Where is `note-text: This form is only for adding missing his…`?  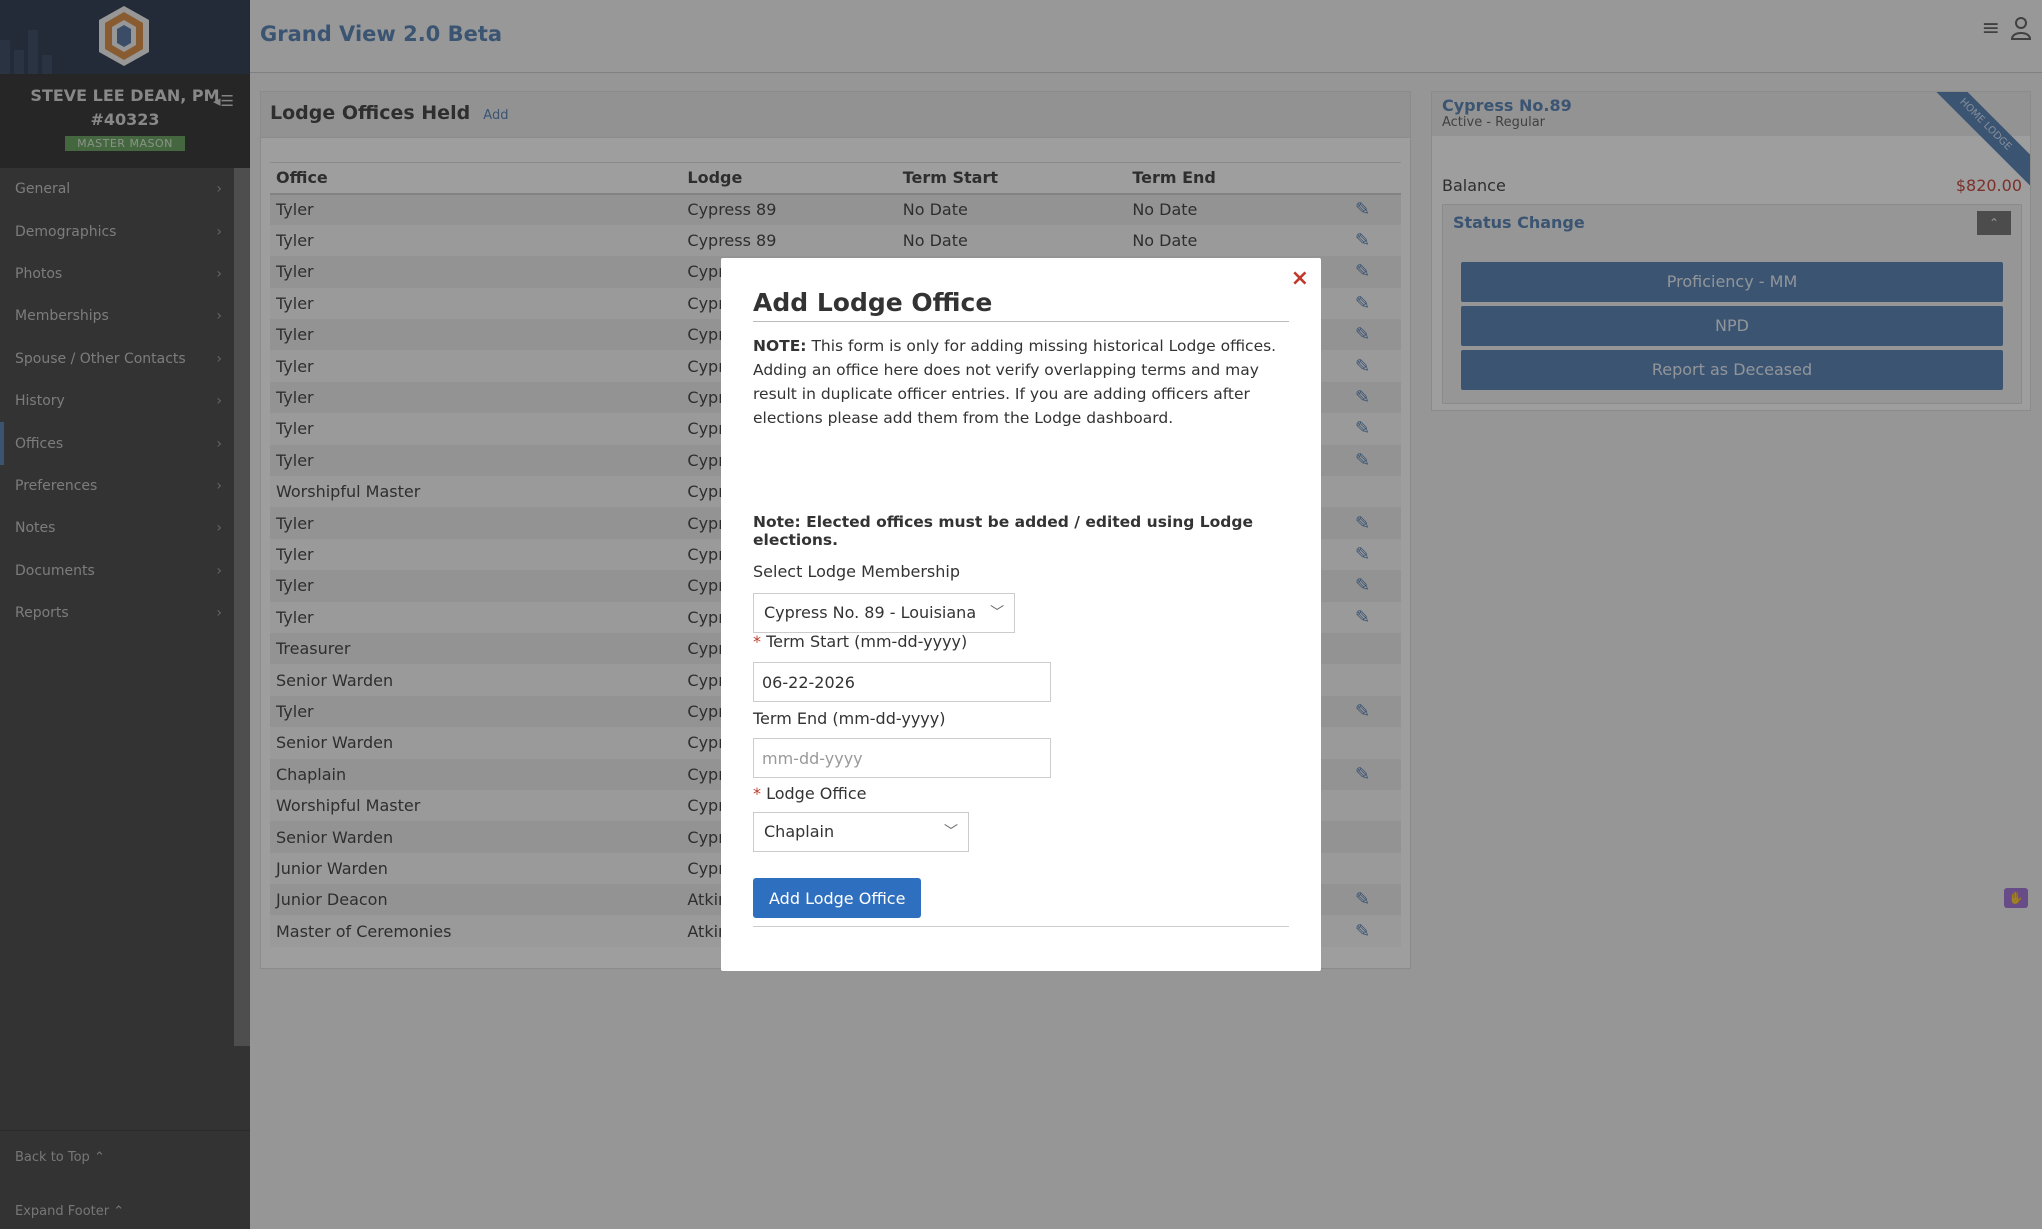 note-text: This form is only for adding missing his… is located at coordinates (1015, 382).